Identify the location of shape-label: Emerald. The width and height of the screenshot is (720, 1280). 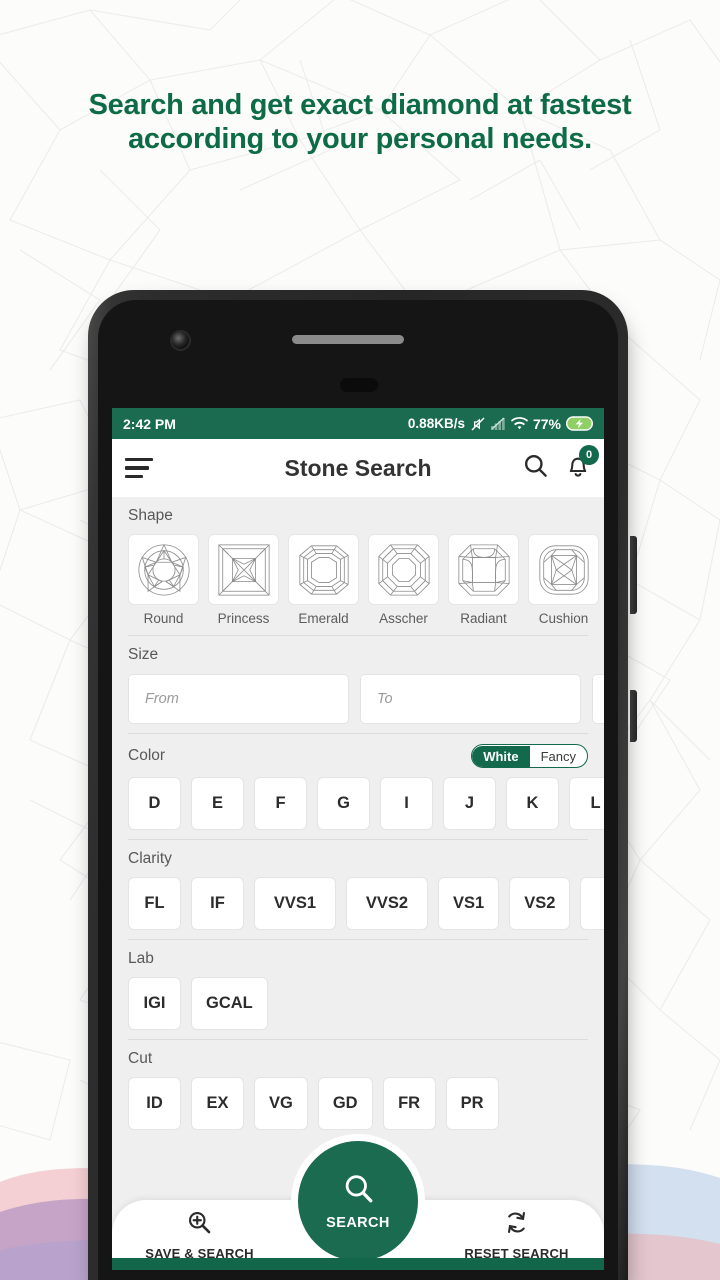
(323, 618).